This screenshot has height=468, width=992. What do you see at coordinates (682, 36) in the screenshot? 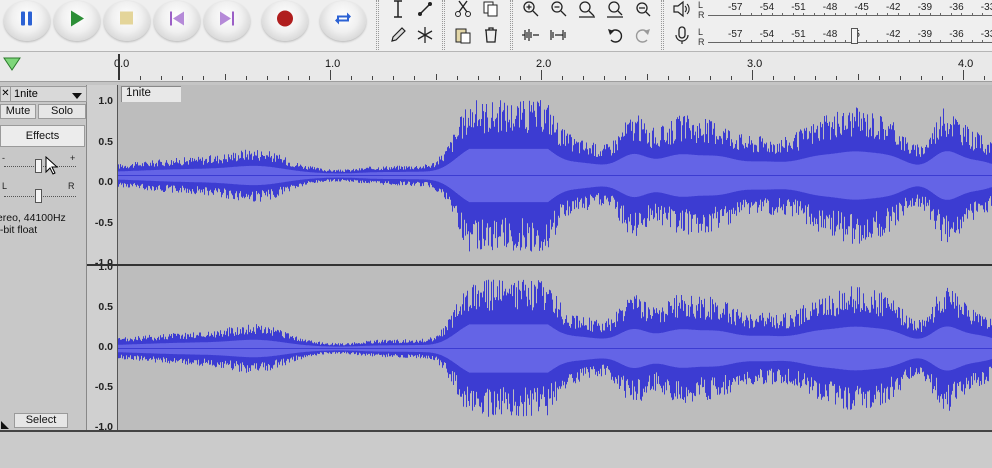
I see `record-meter-button` at bounding box center [682, 36].